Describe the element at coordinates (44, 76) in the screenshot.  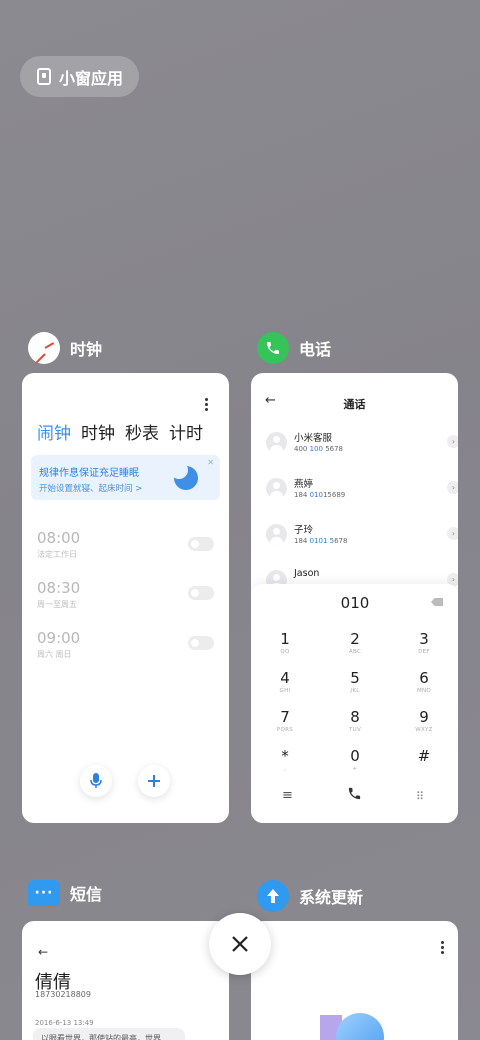
I see `floating-window-icon` at that location.